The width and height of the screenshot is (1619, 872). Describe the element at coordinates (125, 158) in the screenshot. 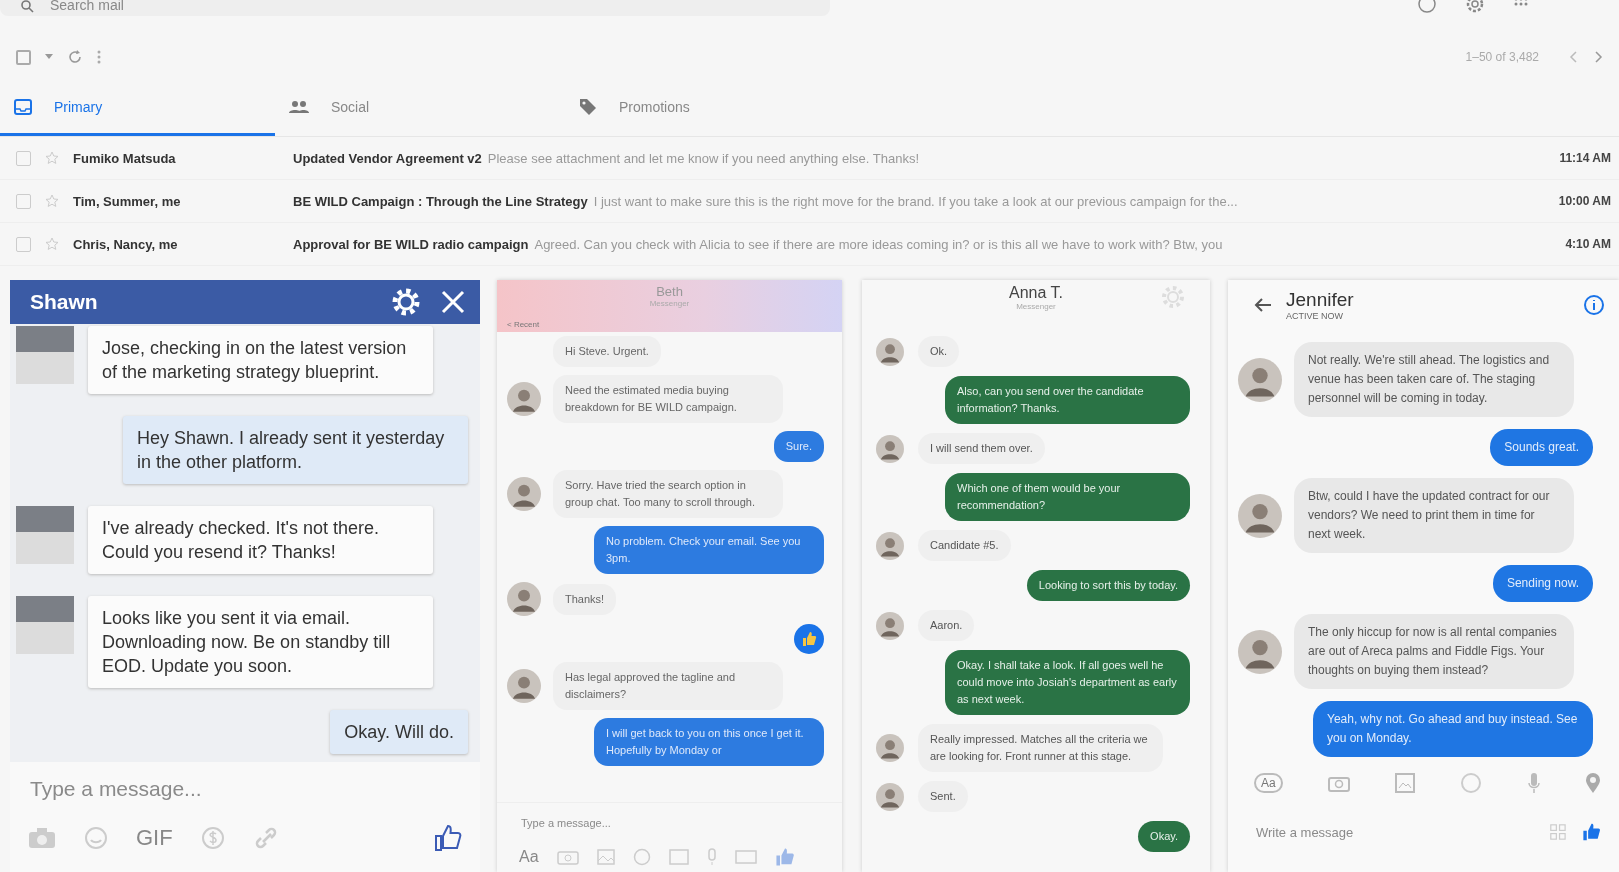

I see `email-sender: Fumiko Matsuda` at that location.